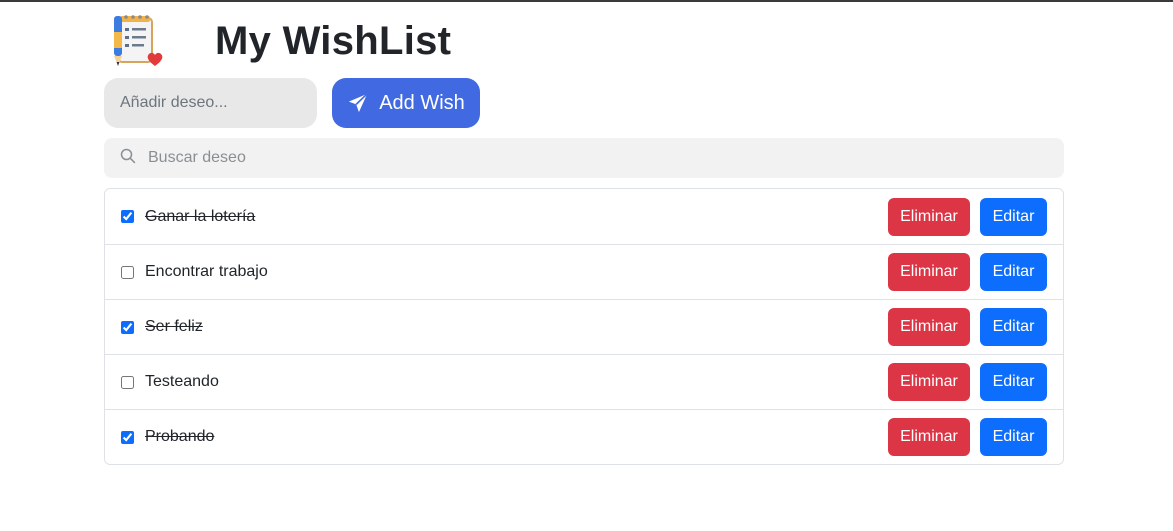 The image size is (1173, 531). Describe the element at coordinates (180, 436) in the screenshot. I see `wish-text: Probando` at that location.